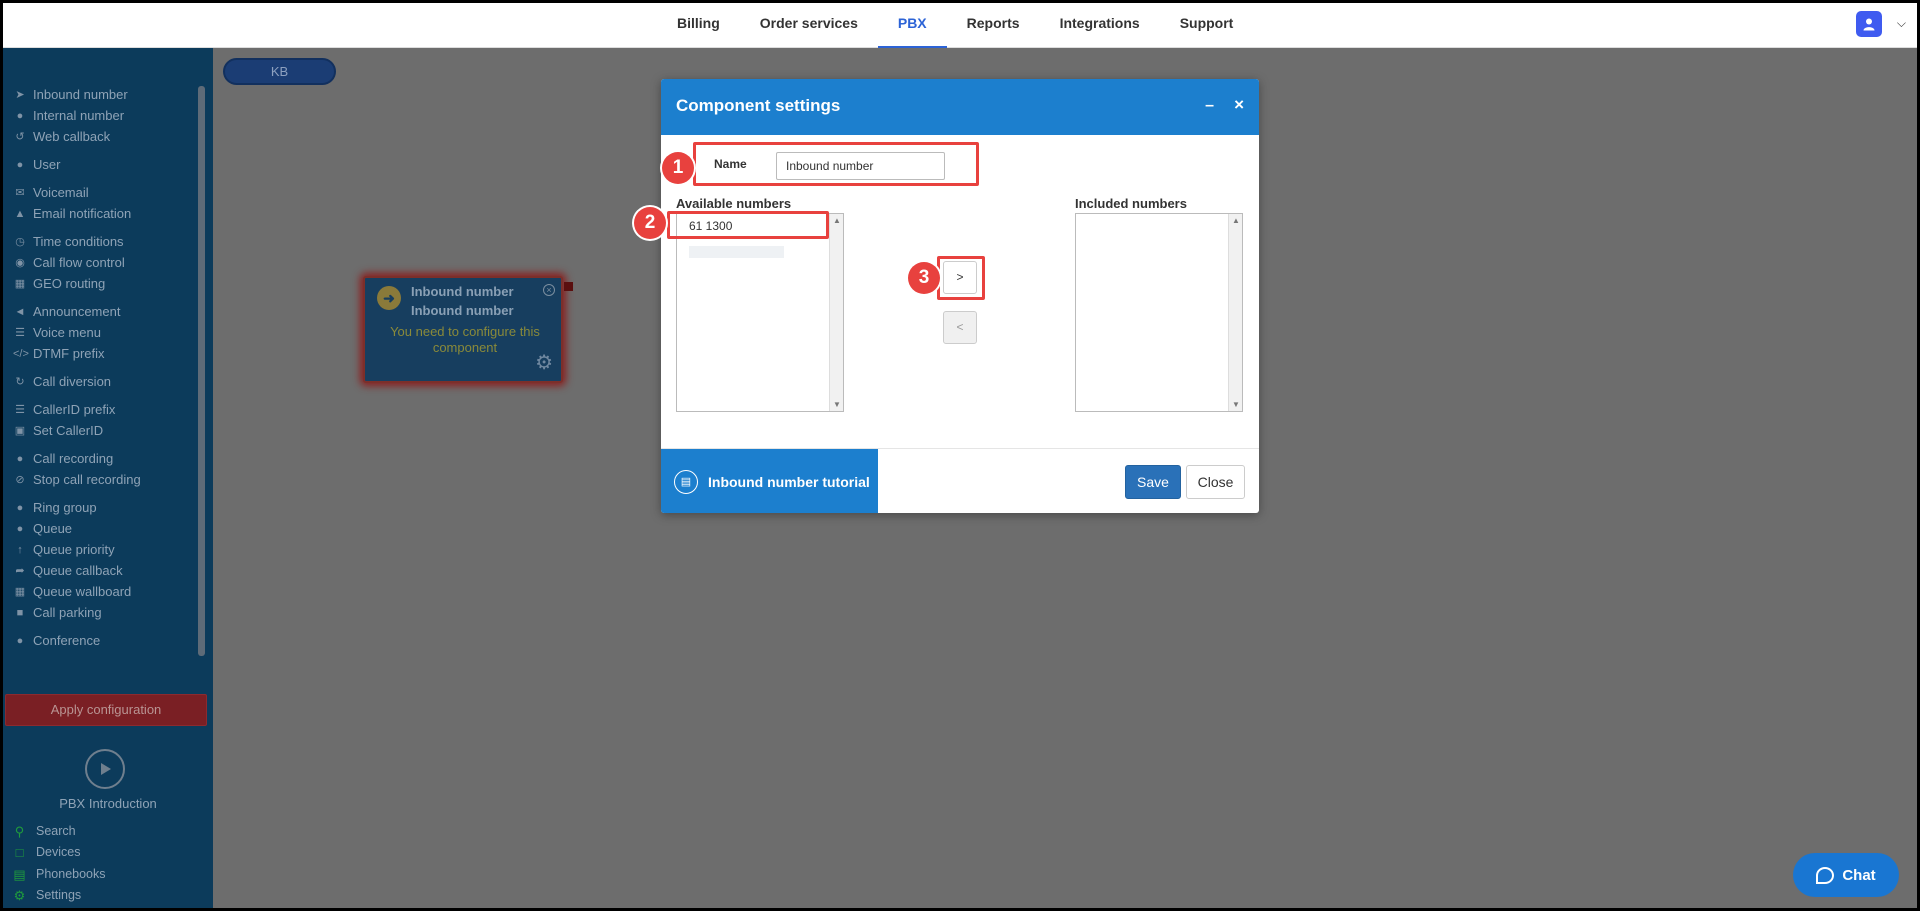 The image size is (1920, 911). Describe the element at coordinates (20, 164) in the screenshot. I see `user-icon: ●` at that location.